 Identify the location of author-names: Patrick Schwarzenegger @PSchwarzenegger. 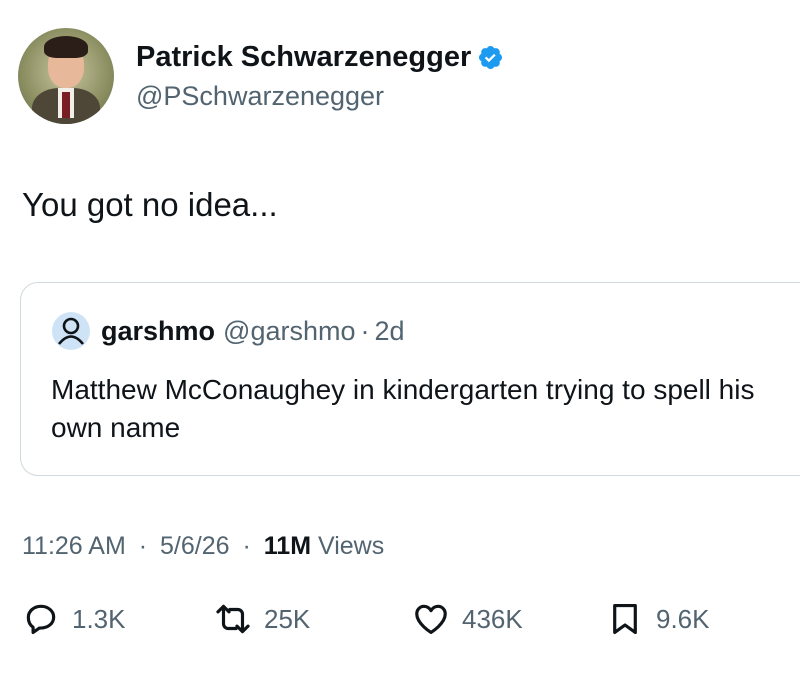
(320, 76).